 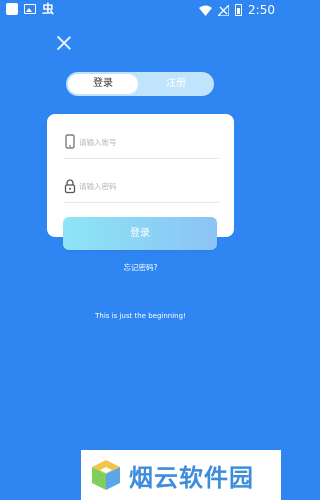 I want to click on status-bar-right: 2:50, so click(x=237, y=10).